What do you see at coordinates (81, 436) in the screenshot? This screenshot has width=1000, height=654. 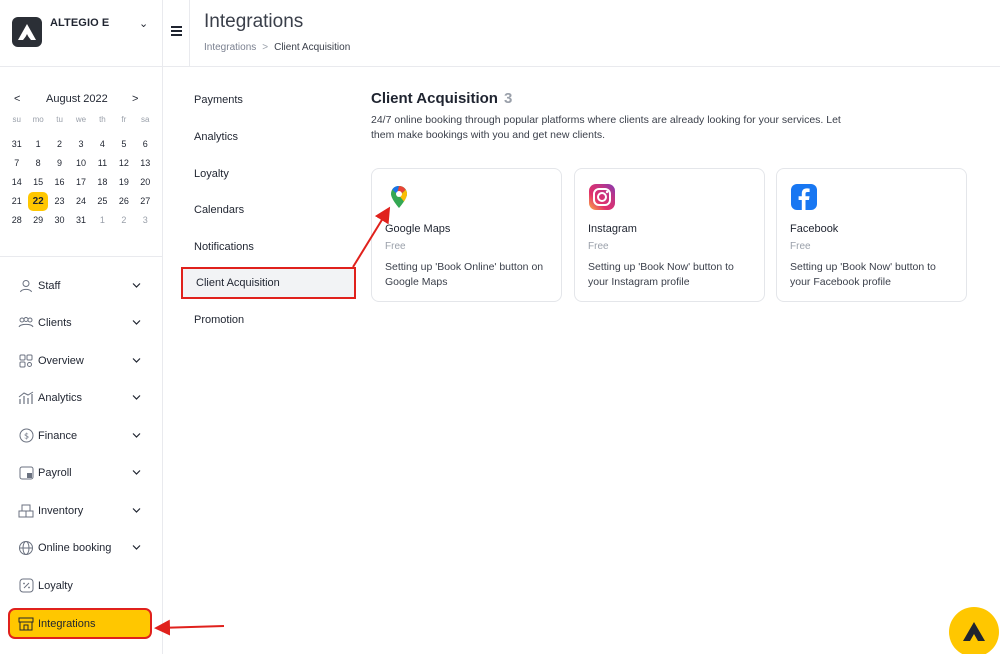 I see `sidebar-item-finance: $ Finance` at bounding box center [81, 436].